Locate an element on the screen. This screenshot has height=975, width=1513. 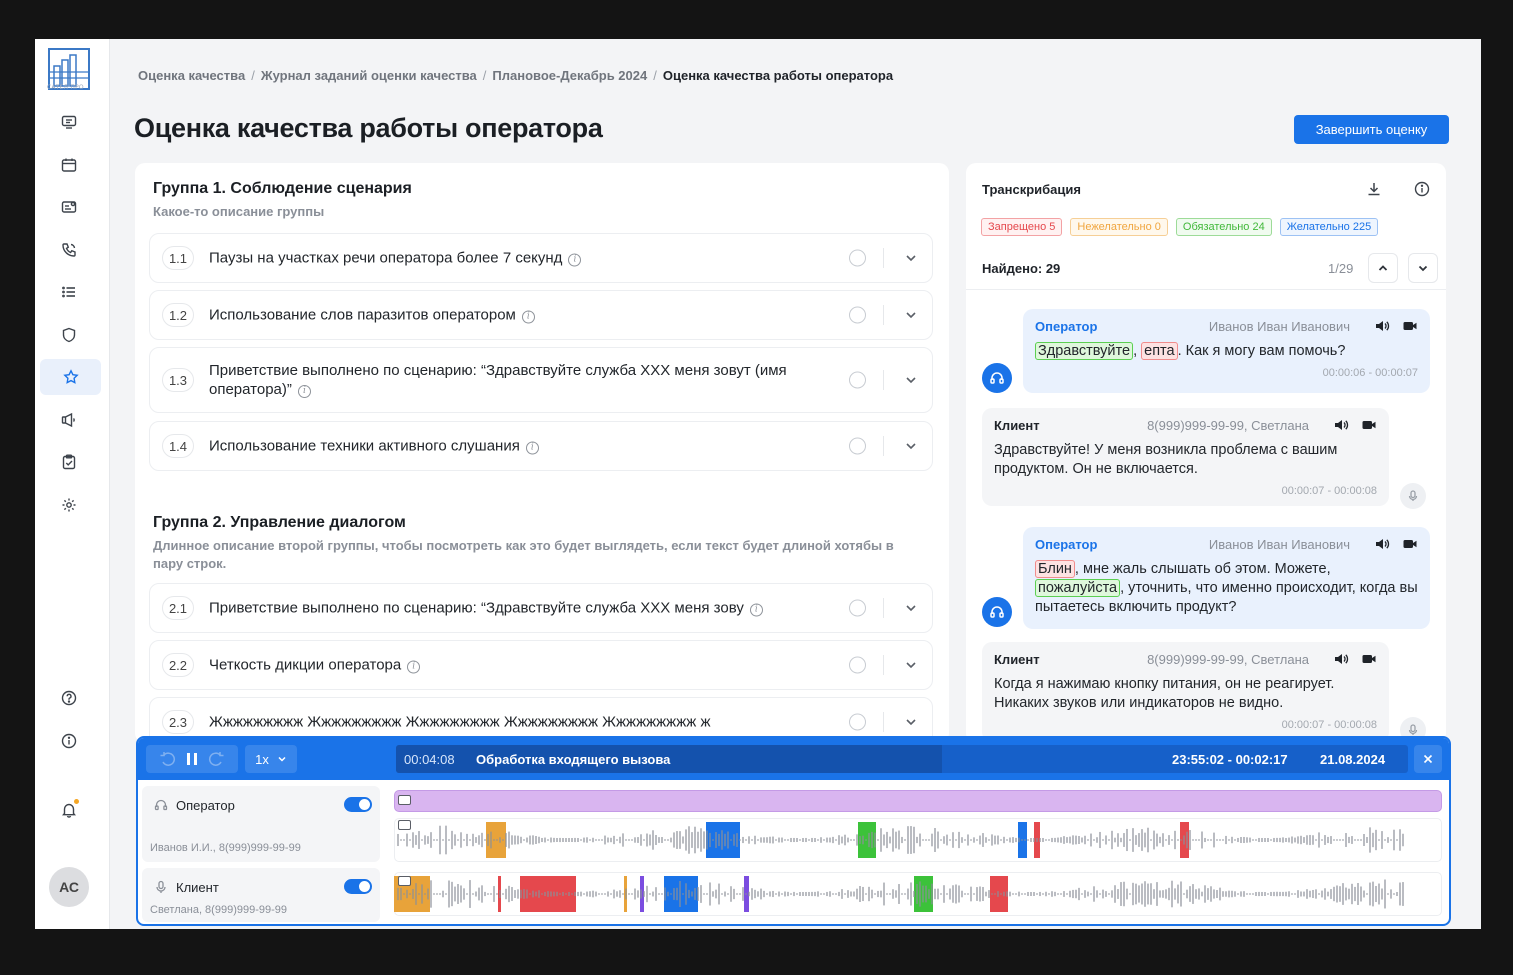
criterion-number: 1.1 is located at coordinates (178, 258).